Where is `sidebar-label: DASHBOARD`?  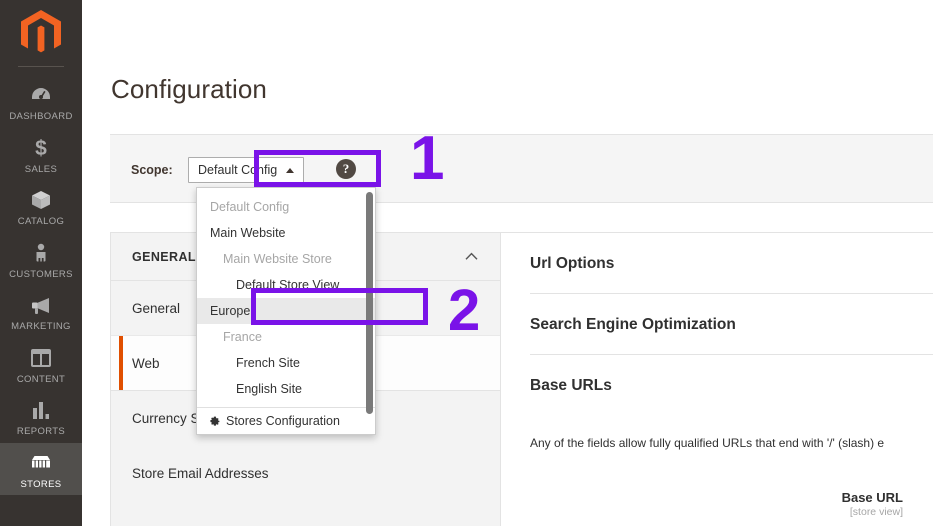
sidebar-label: DASHBOARD is located at coordinates (41, 116).